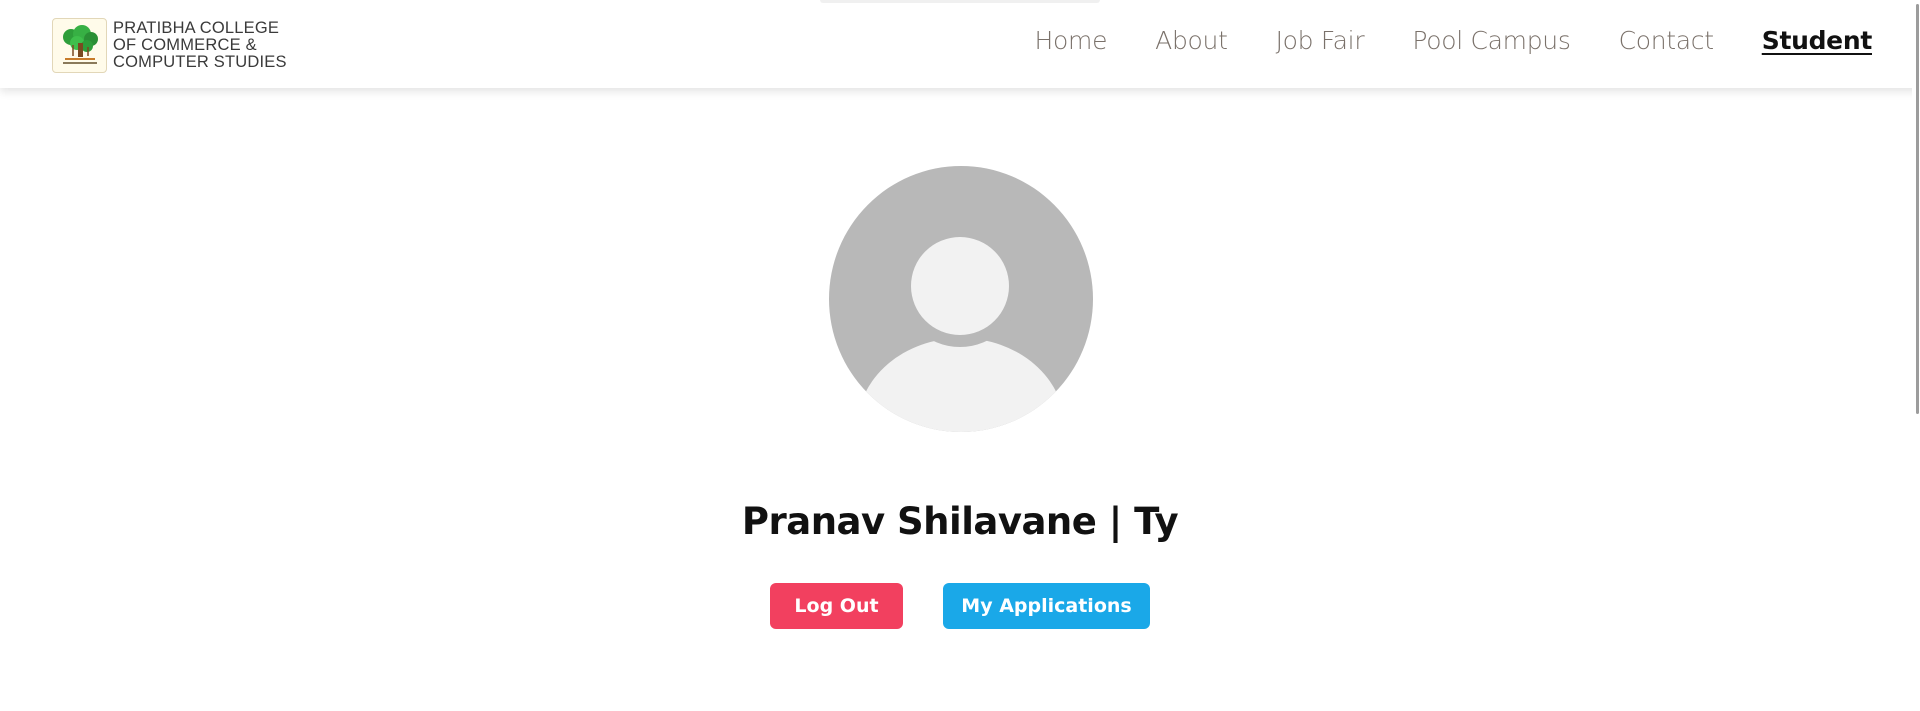 The height and width of the screenshot is (711, 1920). Describe the element at coordinates (960, 286) in the screenshot. I see `avatar-head` at that location.